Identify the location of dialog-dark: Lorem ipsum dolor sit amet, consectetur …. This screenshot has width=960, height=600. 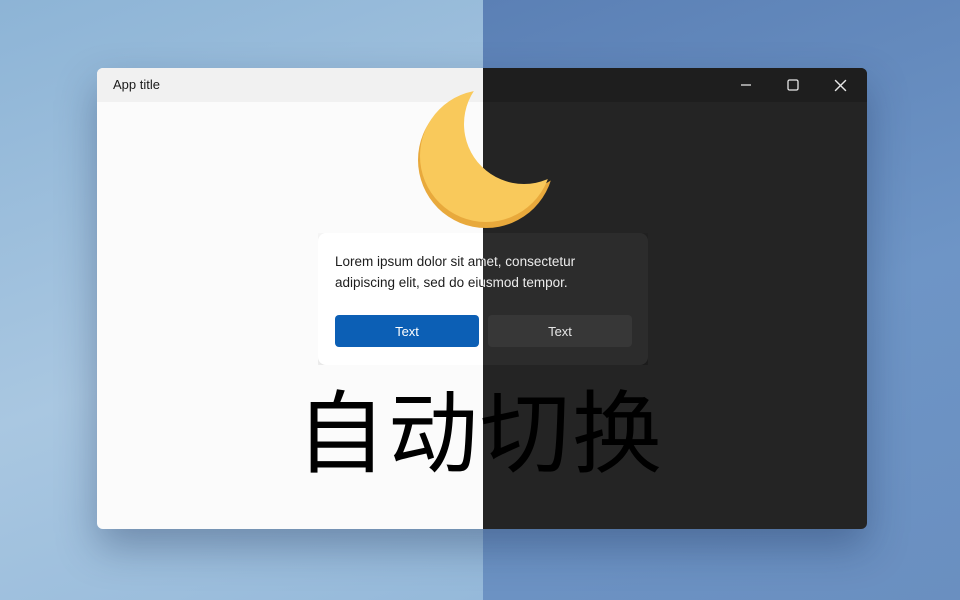
(565, 299).